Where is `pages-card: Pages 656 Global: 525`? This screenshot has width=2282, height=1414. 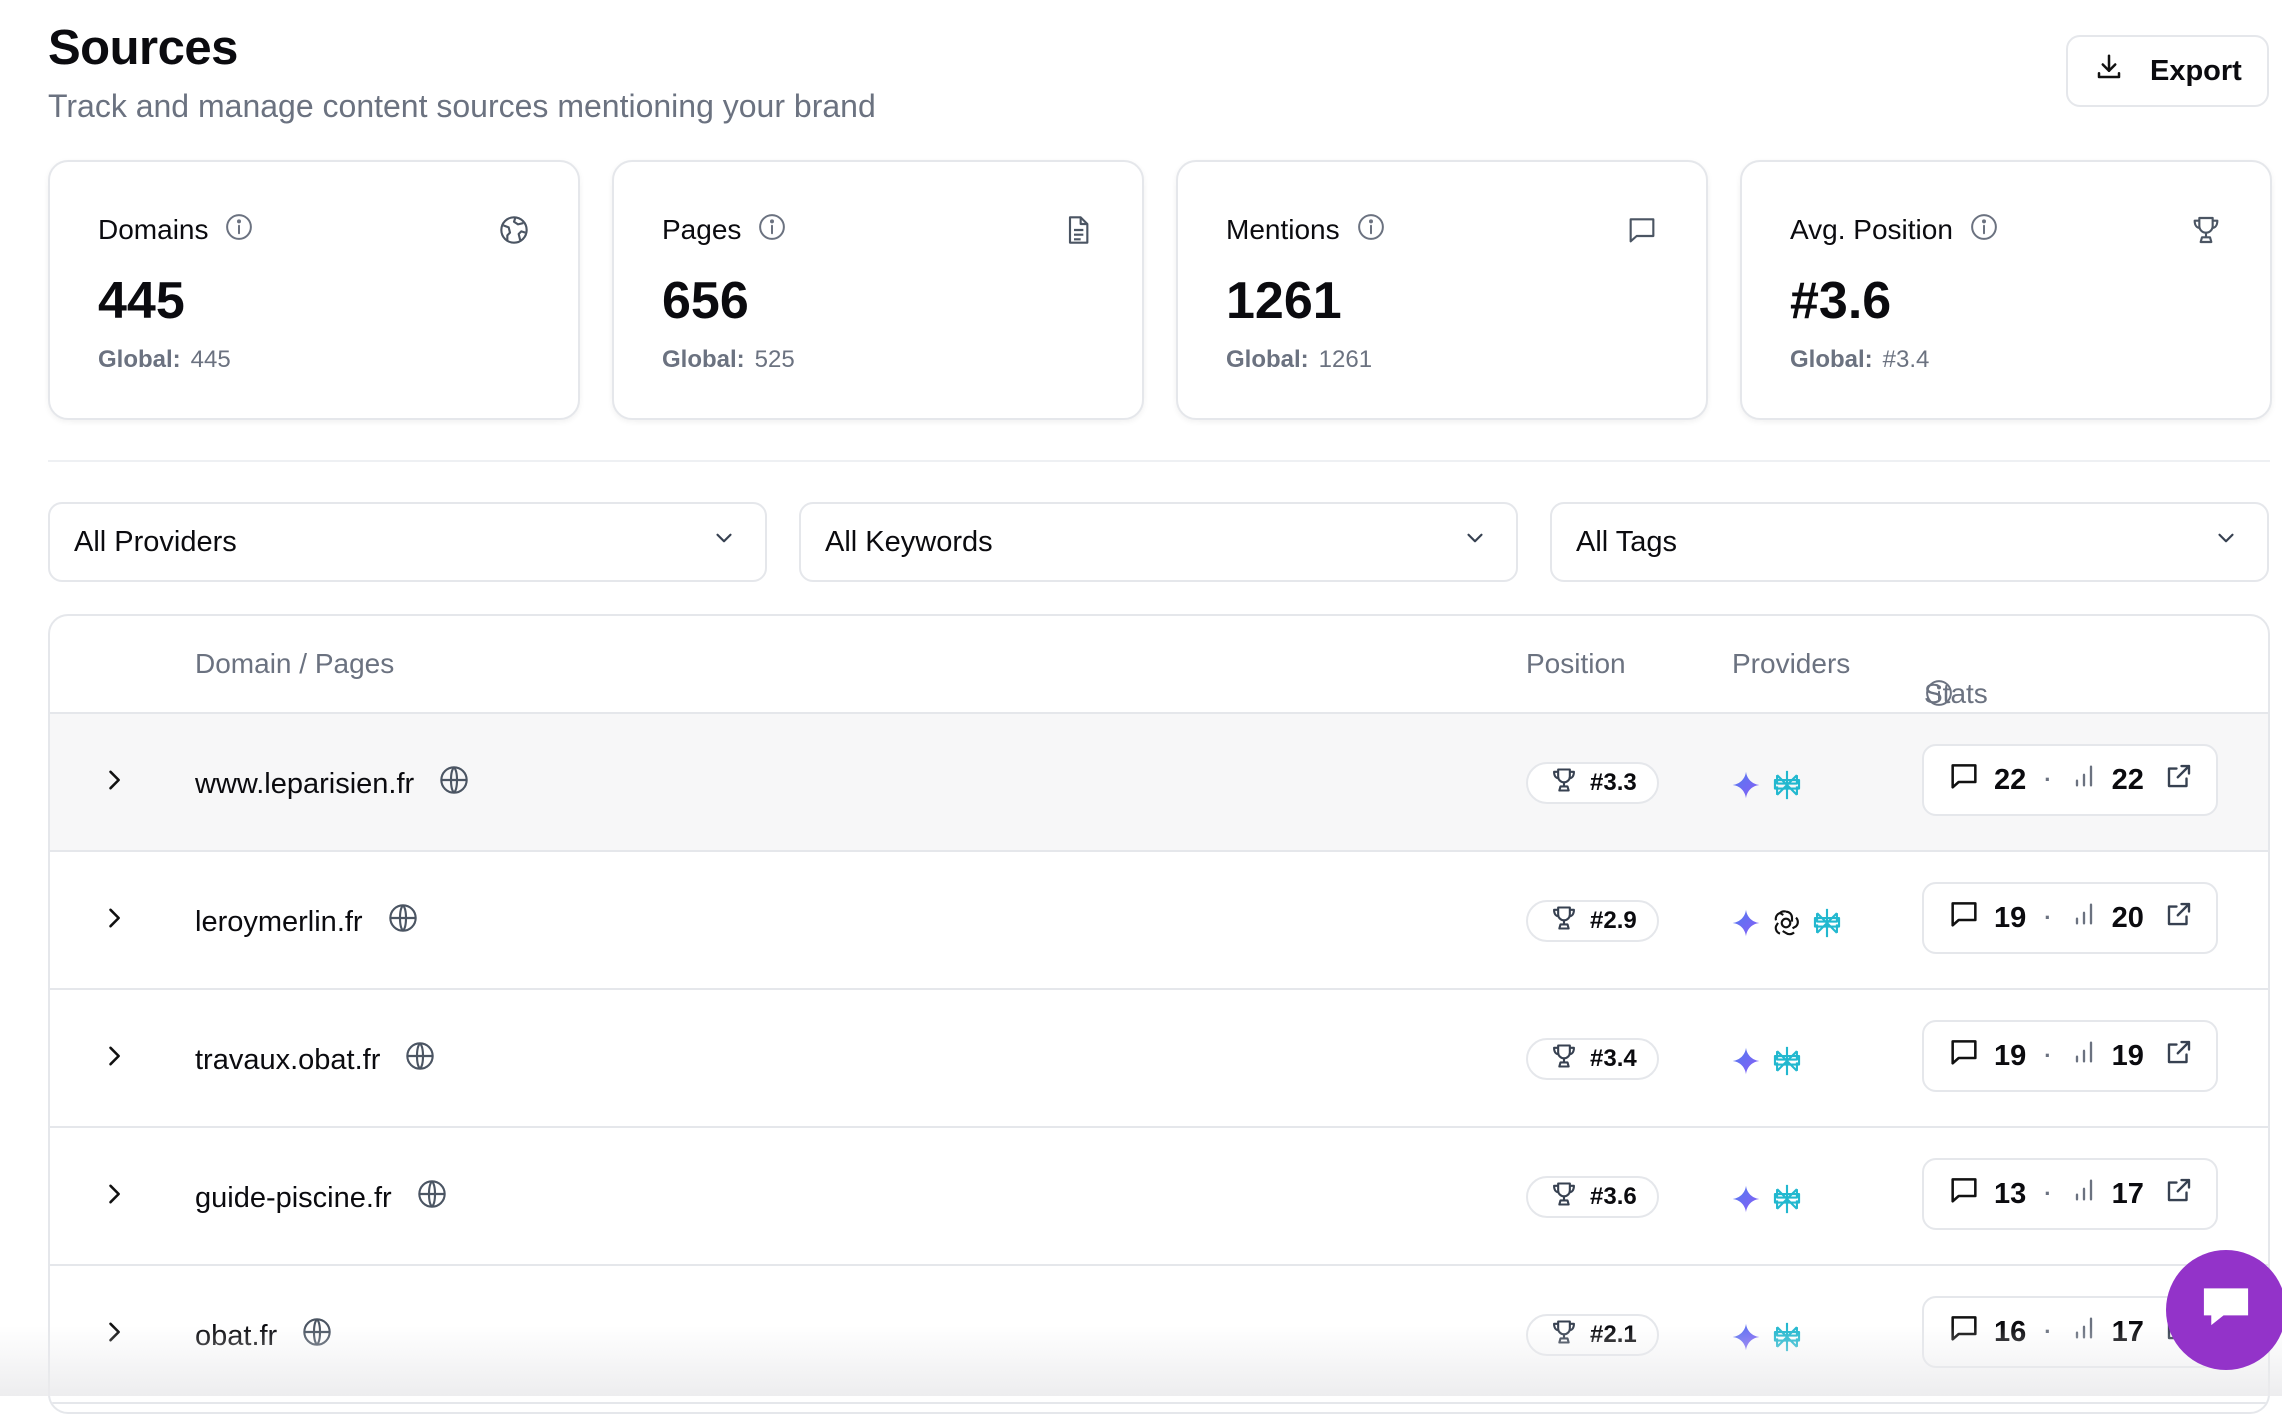
pages-card: Pages 656 Global: 525 is located at coordinates (878, 290).